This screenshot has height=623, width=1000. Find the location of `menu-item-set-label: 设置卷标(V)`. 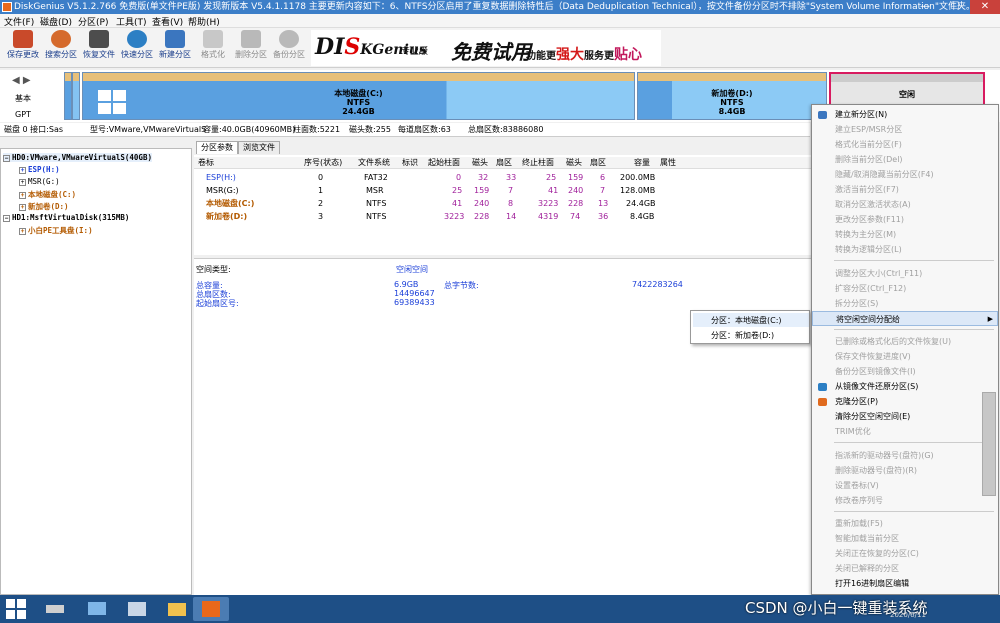

menu-item-set-label: 设置卷标(V) is located at coordinates (905, 485).